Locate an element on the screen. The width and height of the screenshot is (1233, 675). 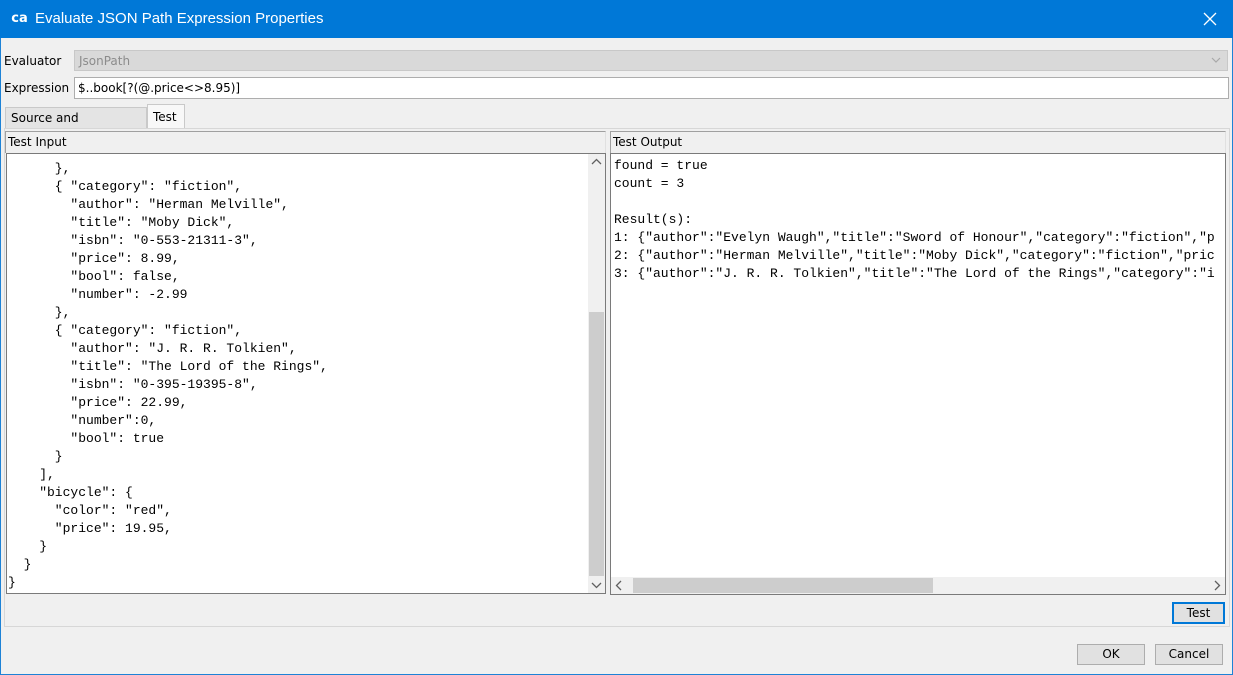
test-button: Test is located at coordinates (1198, 613).